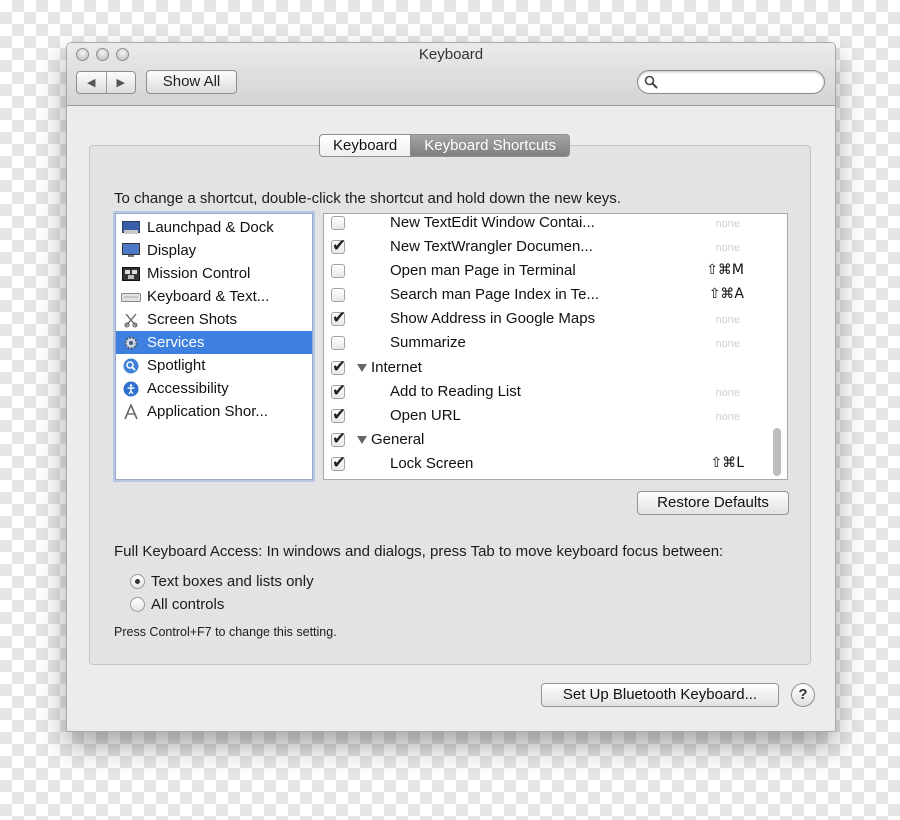  What do you see at coordinates (428, 342) in the screenshot?
I see `shortcut-label: Summarize` at bounding box center [428, 342].